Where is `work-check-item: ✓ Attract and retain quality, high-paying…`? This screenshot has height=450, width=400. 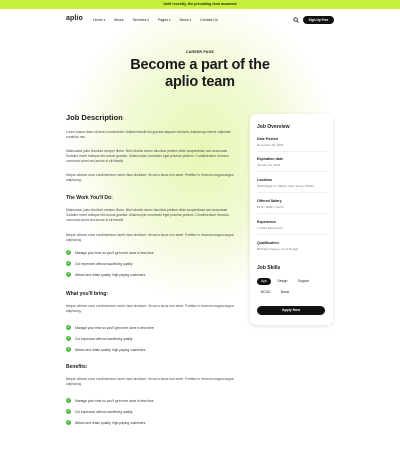 work-check-item: ✓ Attract and retain quality, high-paying… is located at coordinates (106, 274).